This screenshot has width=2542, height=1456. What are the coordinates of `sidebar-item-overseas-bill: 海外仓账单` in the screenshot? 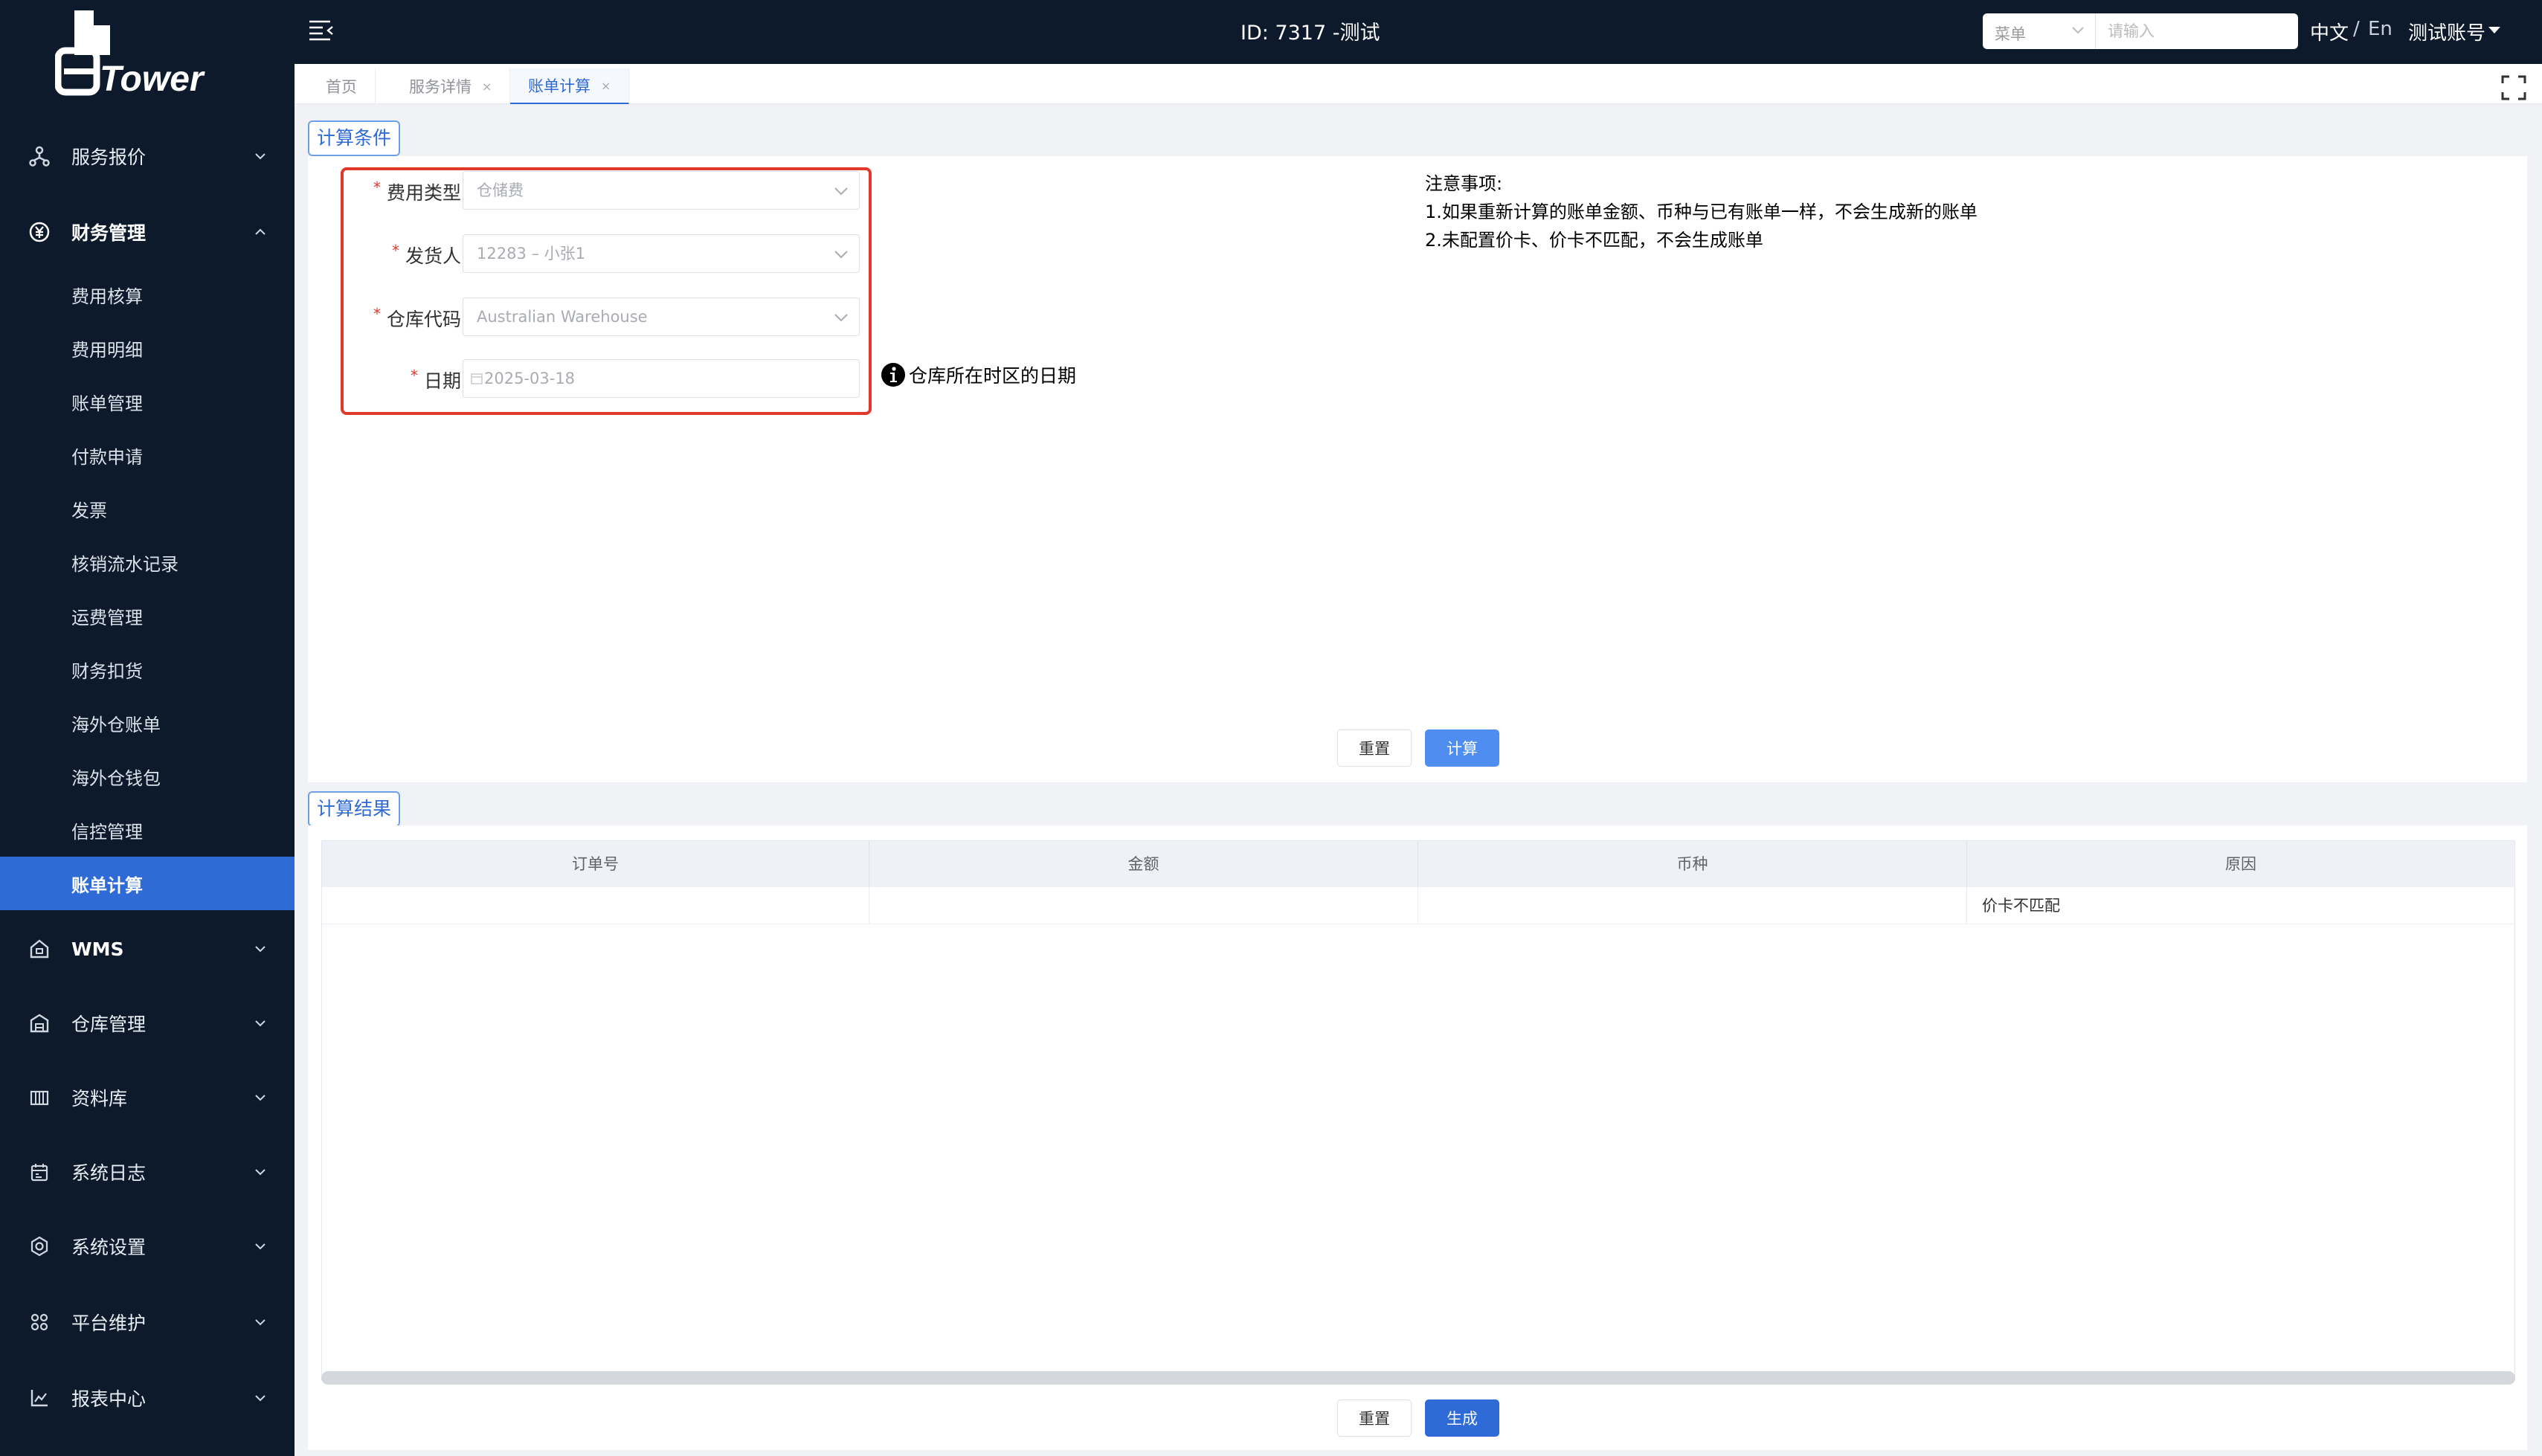 It's located at (147, 723).